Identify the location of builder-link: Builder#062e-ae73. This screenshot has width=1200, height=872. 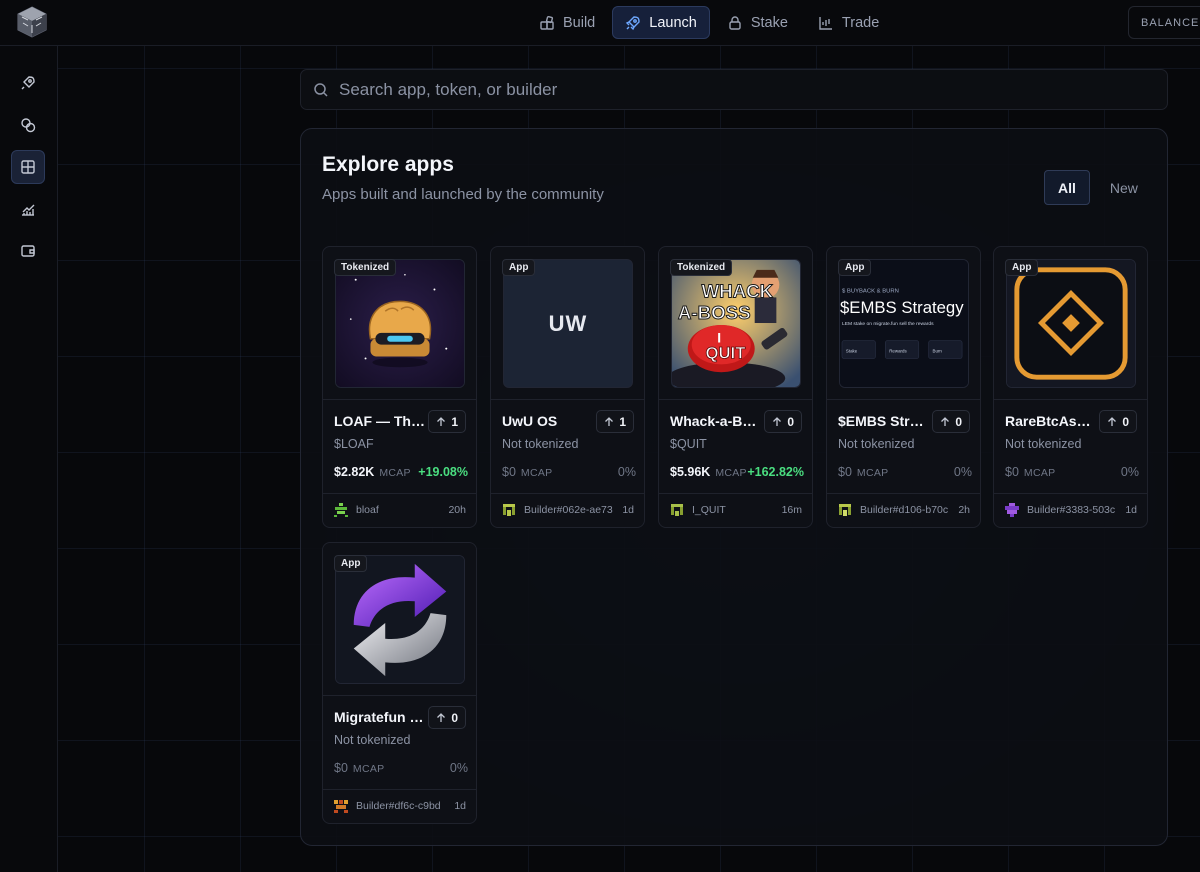
(557, 510).